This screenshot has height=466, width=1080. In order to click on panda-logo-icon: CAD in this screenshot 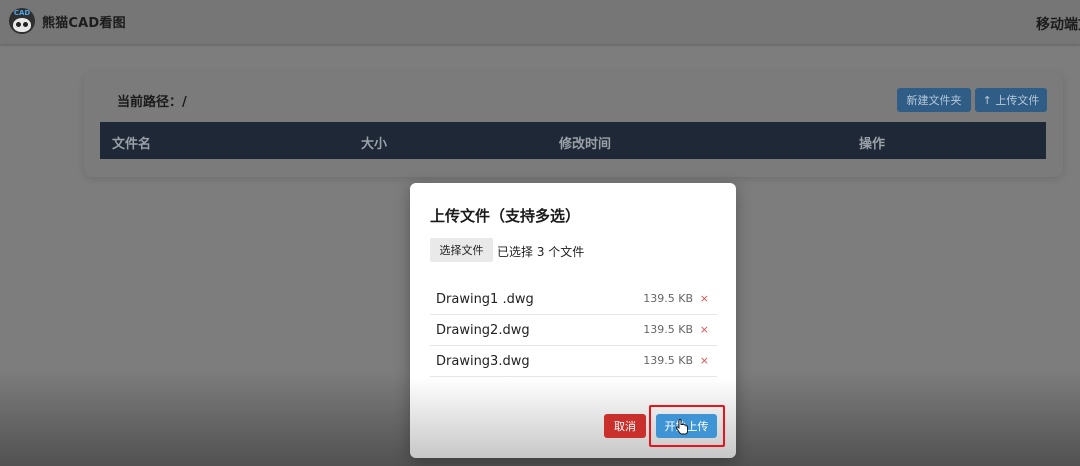, I will do `click(22, 21)`.